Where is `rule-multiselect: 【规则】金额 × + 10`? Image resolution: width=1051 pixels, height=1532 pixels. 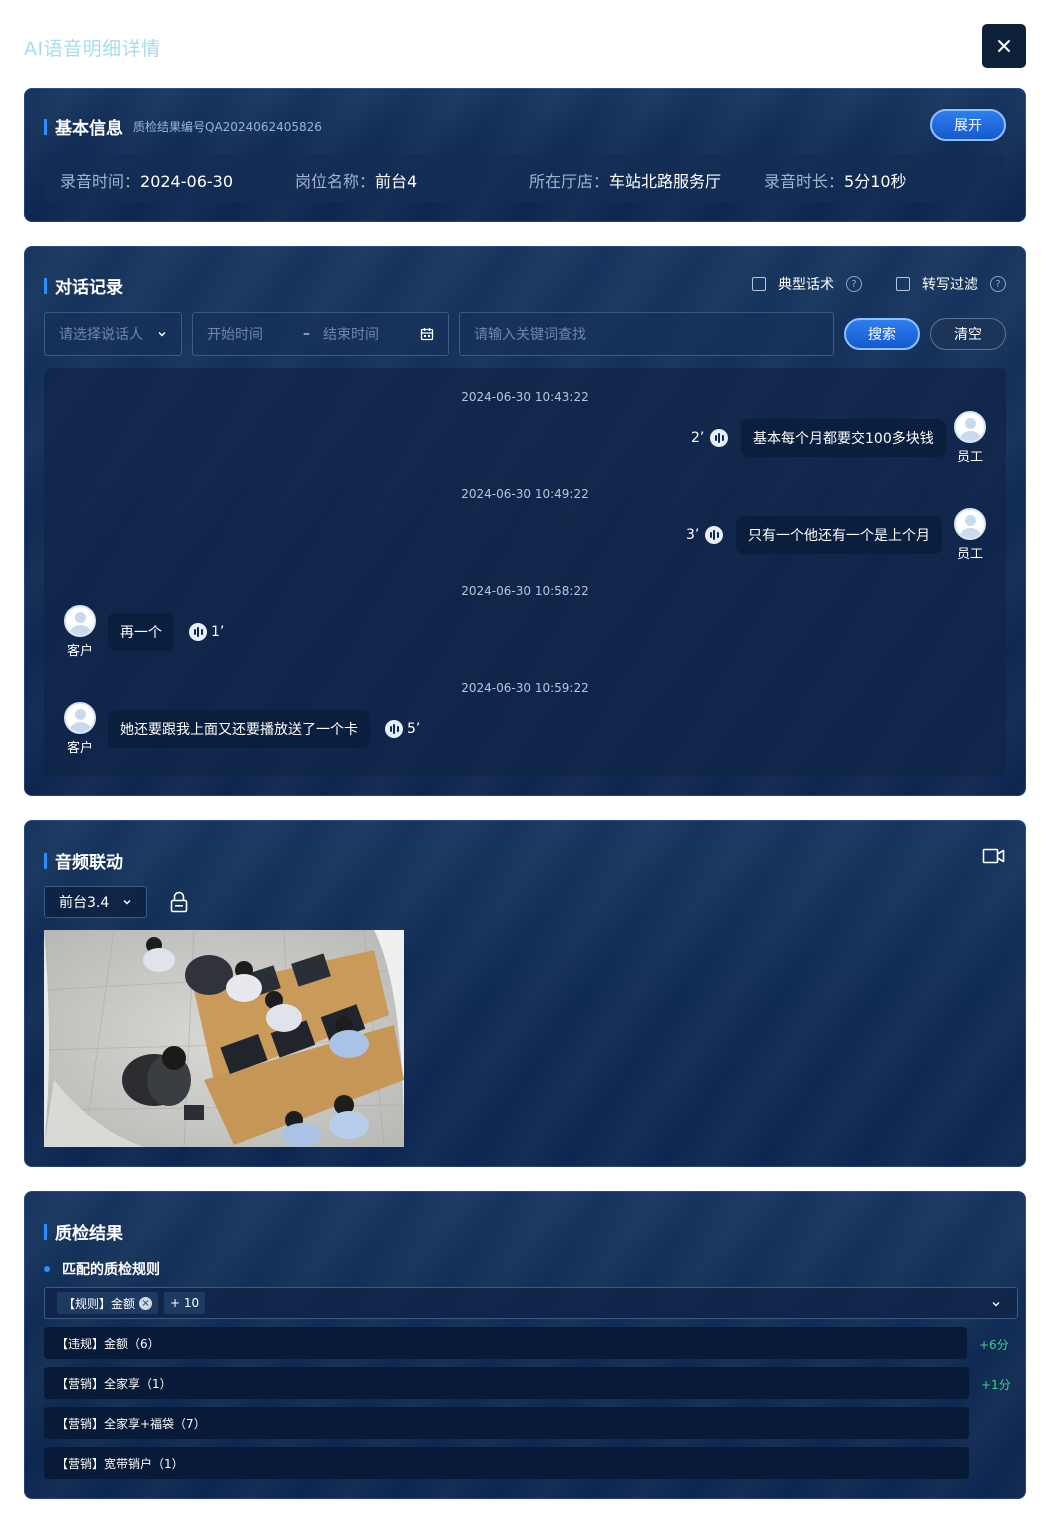
rule-multiselect: 【规则】金额 × + 10 is located at coordinates (531, 1303).